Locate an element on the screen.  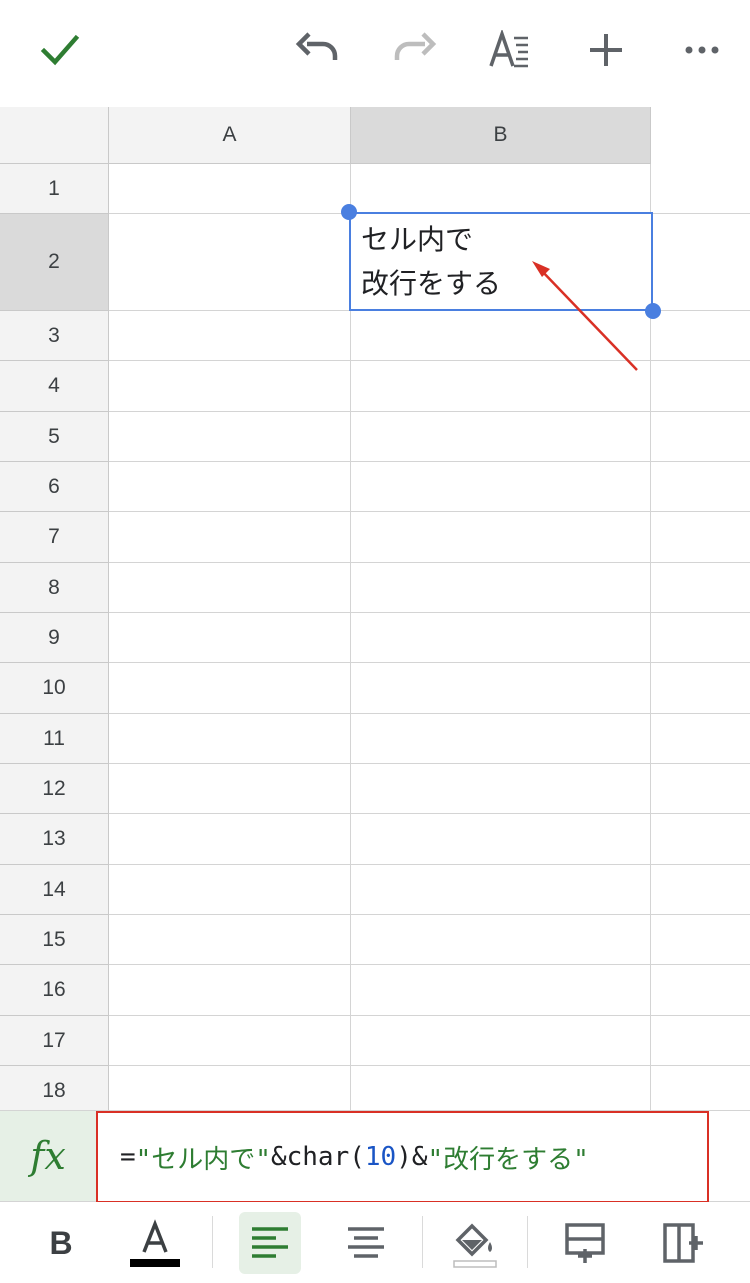
cell-b2-content: セル内で 改行をする is located at coordinates (431, 262).